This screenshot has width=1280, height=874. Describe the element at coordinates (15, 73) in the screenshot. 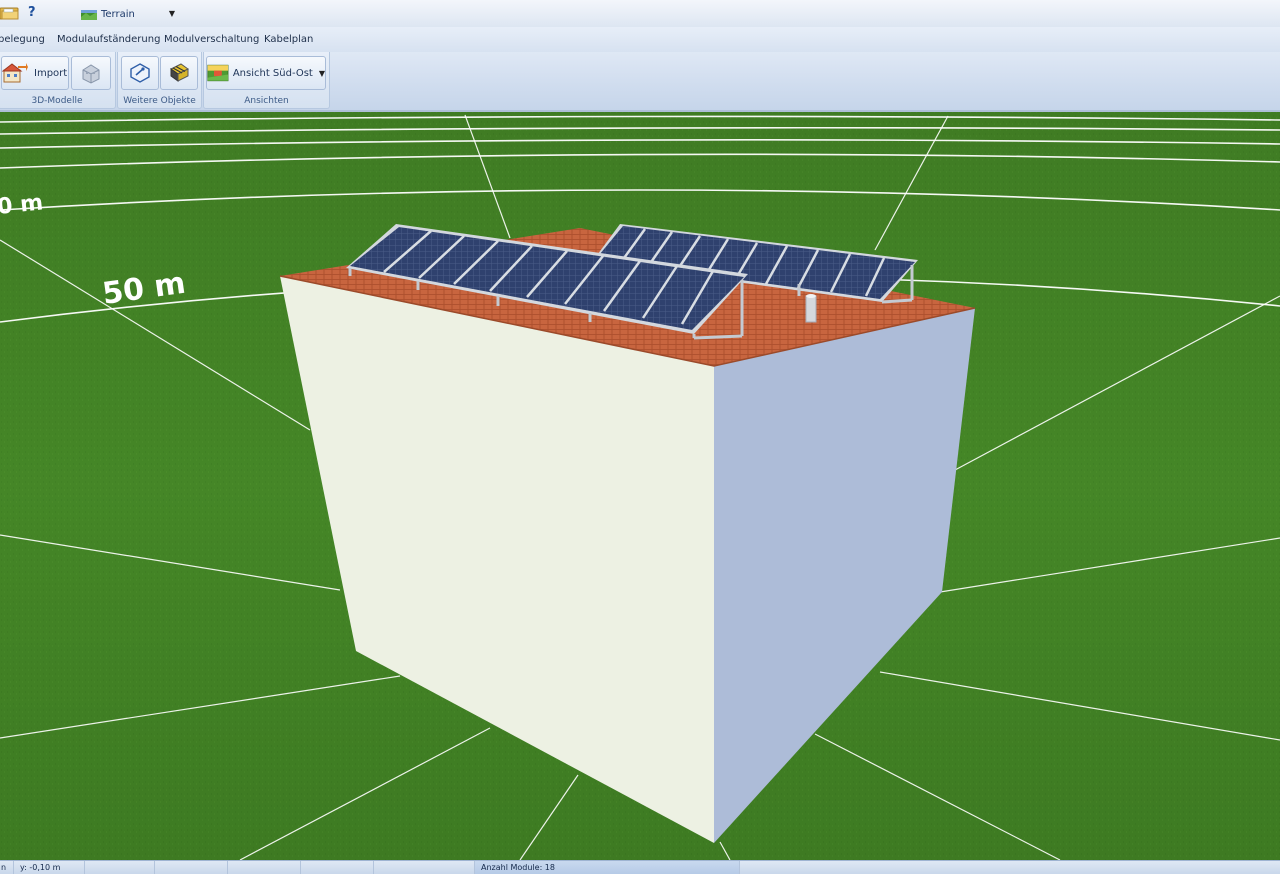

I see `import-model-icon` at that location.